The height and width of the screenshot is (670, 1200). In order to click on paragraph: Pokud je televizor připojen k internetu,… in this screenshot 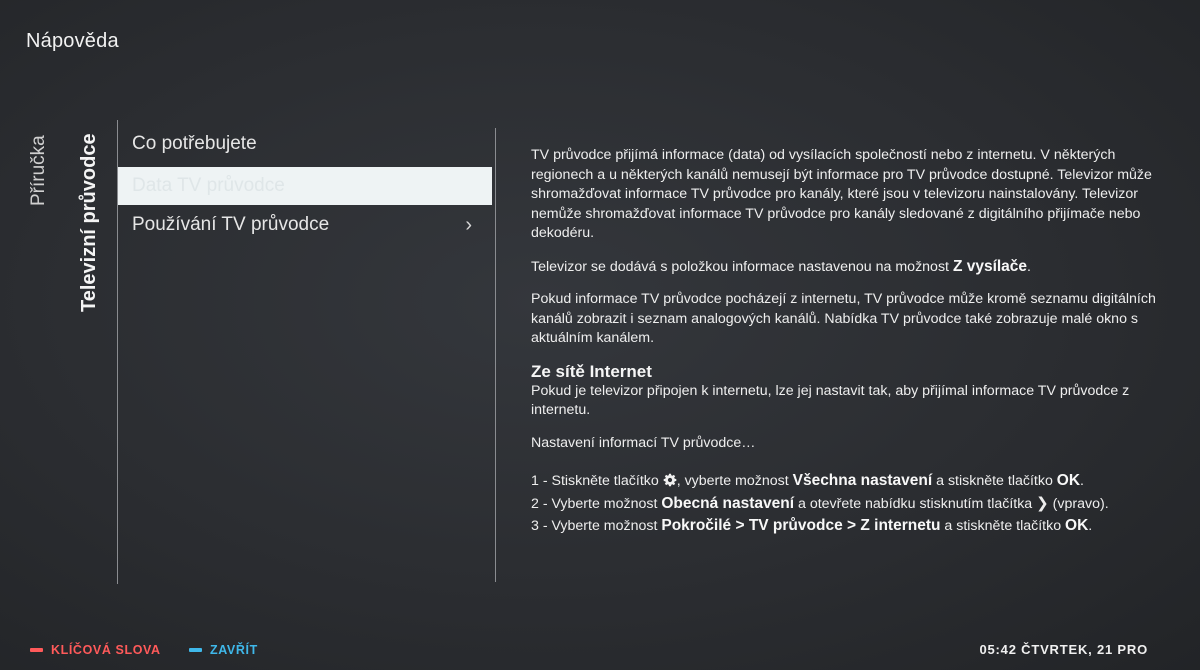, I will do `click(830, 400)`.